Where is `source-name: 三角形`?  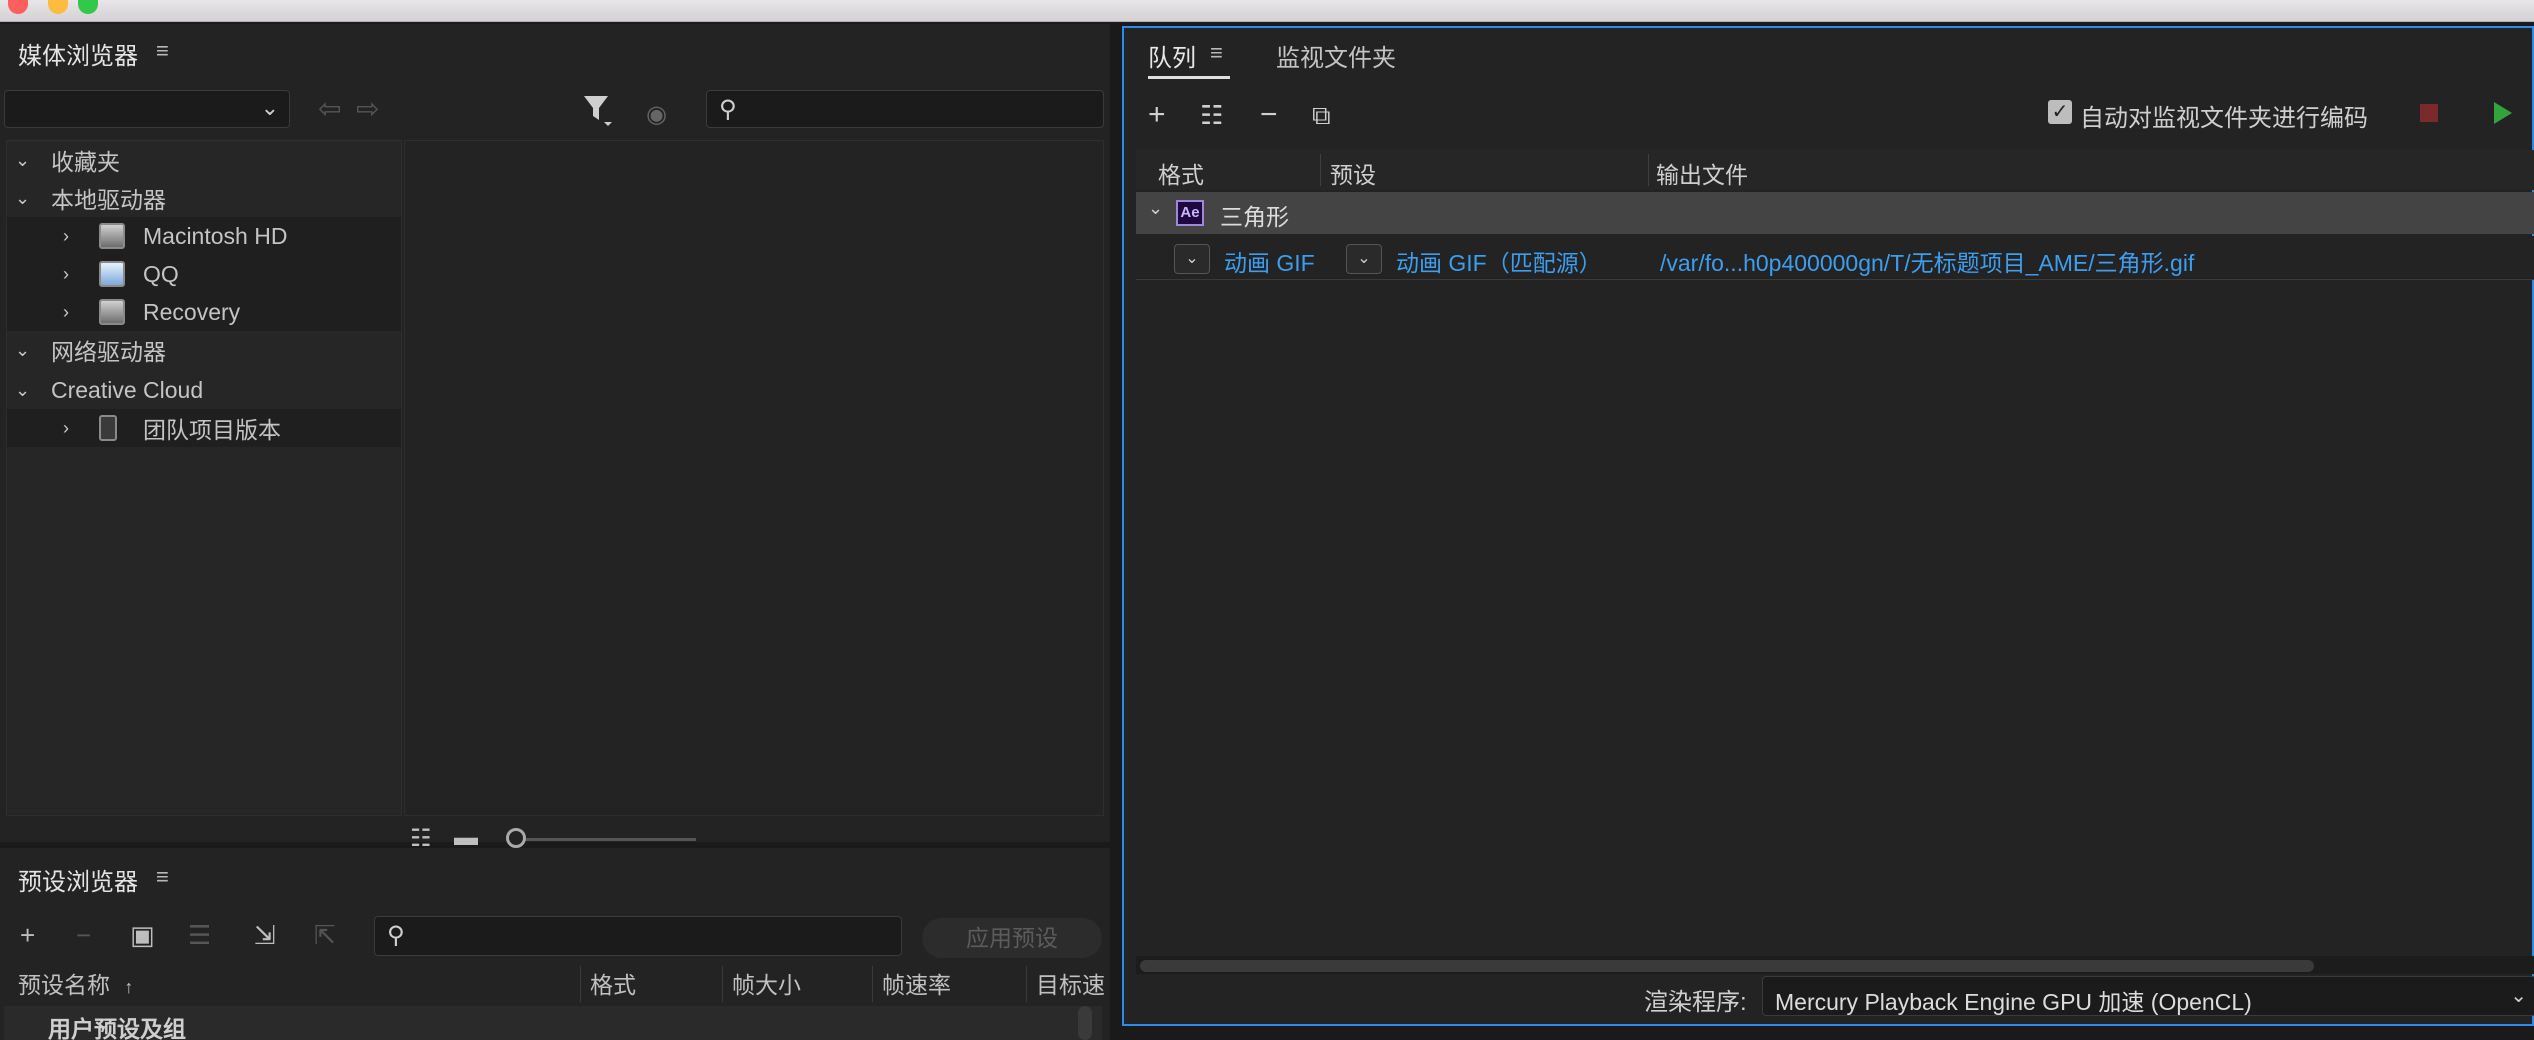 source-name: 三角形 is located at coordinates (1254, 217).